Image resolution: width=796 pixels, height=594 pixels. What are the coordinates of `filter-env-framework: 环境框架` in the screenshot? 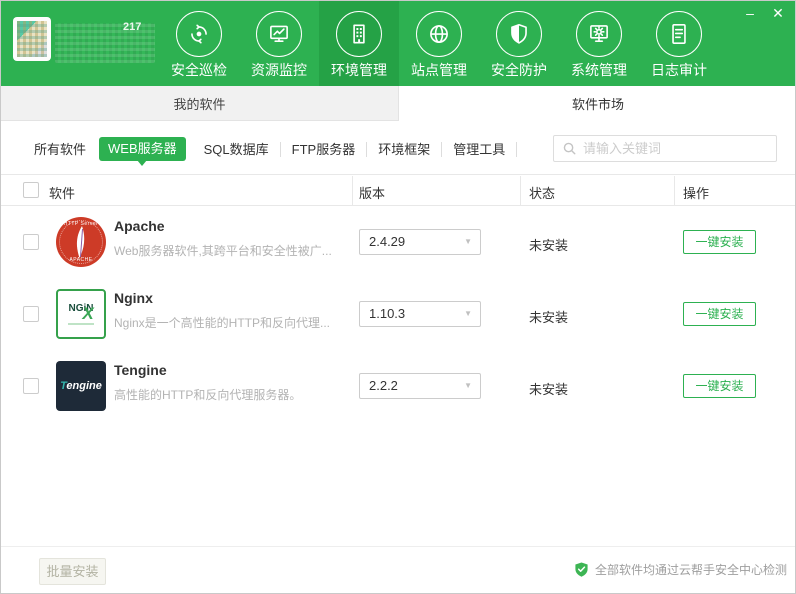 It's located at (405, 149).